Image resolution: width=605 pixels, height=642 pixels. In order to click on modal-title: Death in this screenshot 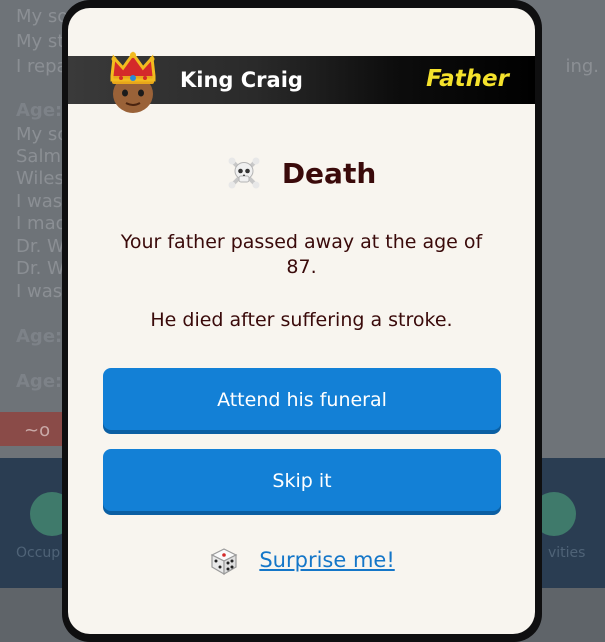, I will do `click(329, 173)`.